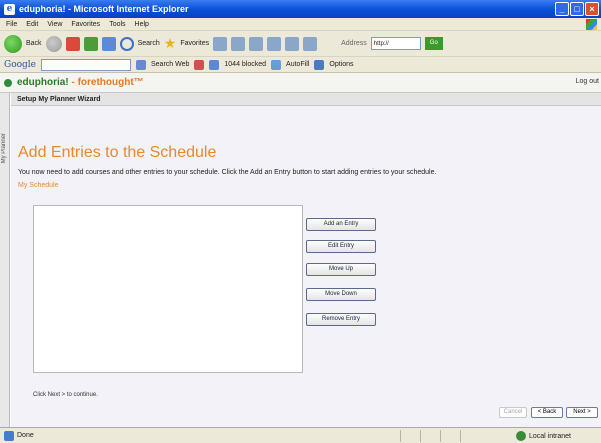 Image resolution: width=601 pixels, height=443 pixels. I want to click on search-web-button: Search Web, so click(170, 64).